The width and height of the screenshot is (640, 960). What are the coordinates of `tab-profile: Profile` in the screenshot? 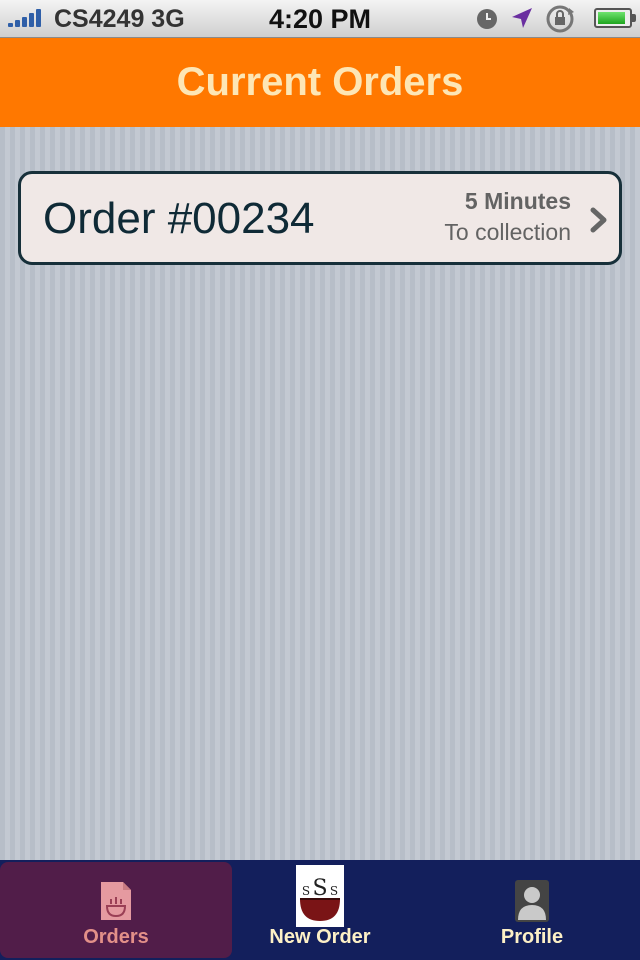 It's located at (528, 910).